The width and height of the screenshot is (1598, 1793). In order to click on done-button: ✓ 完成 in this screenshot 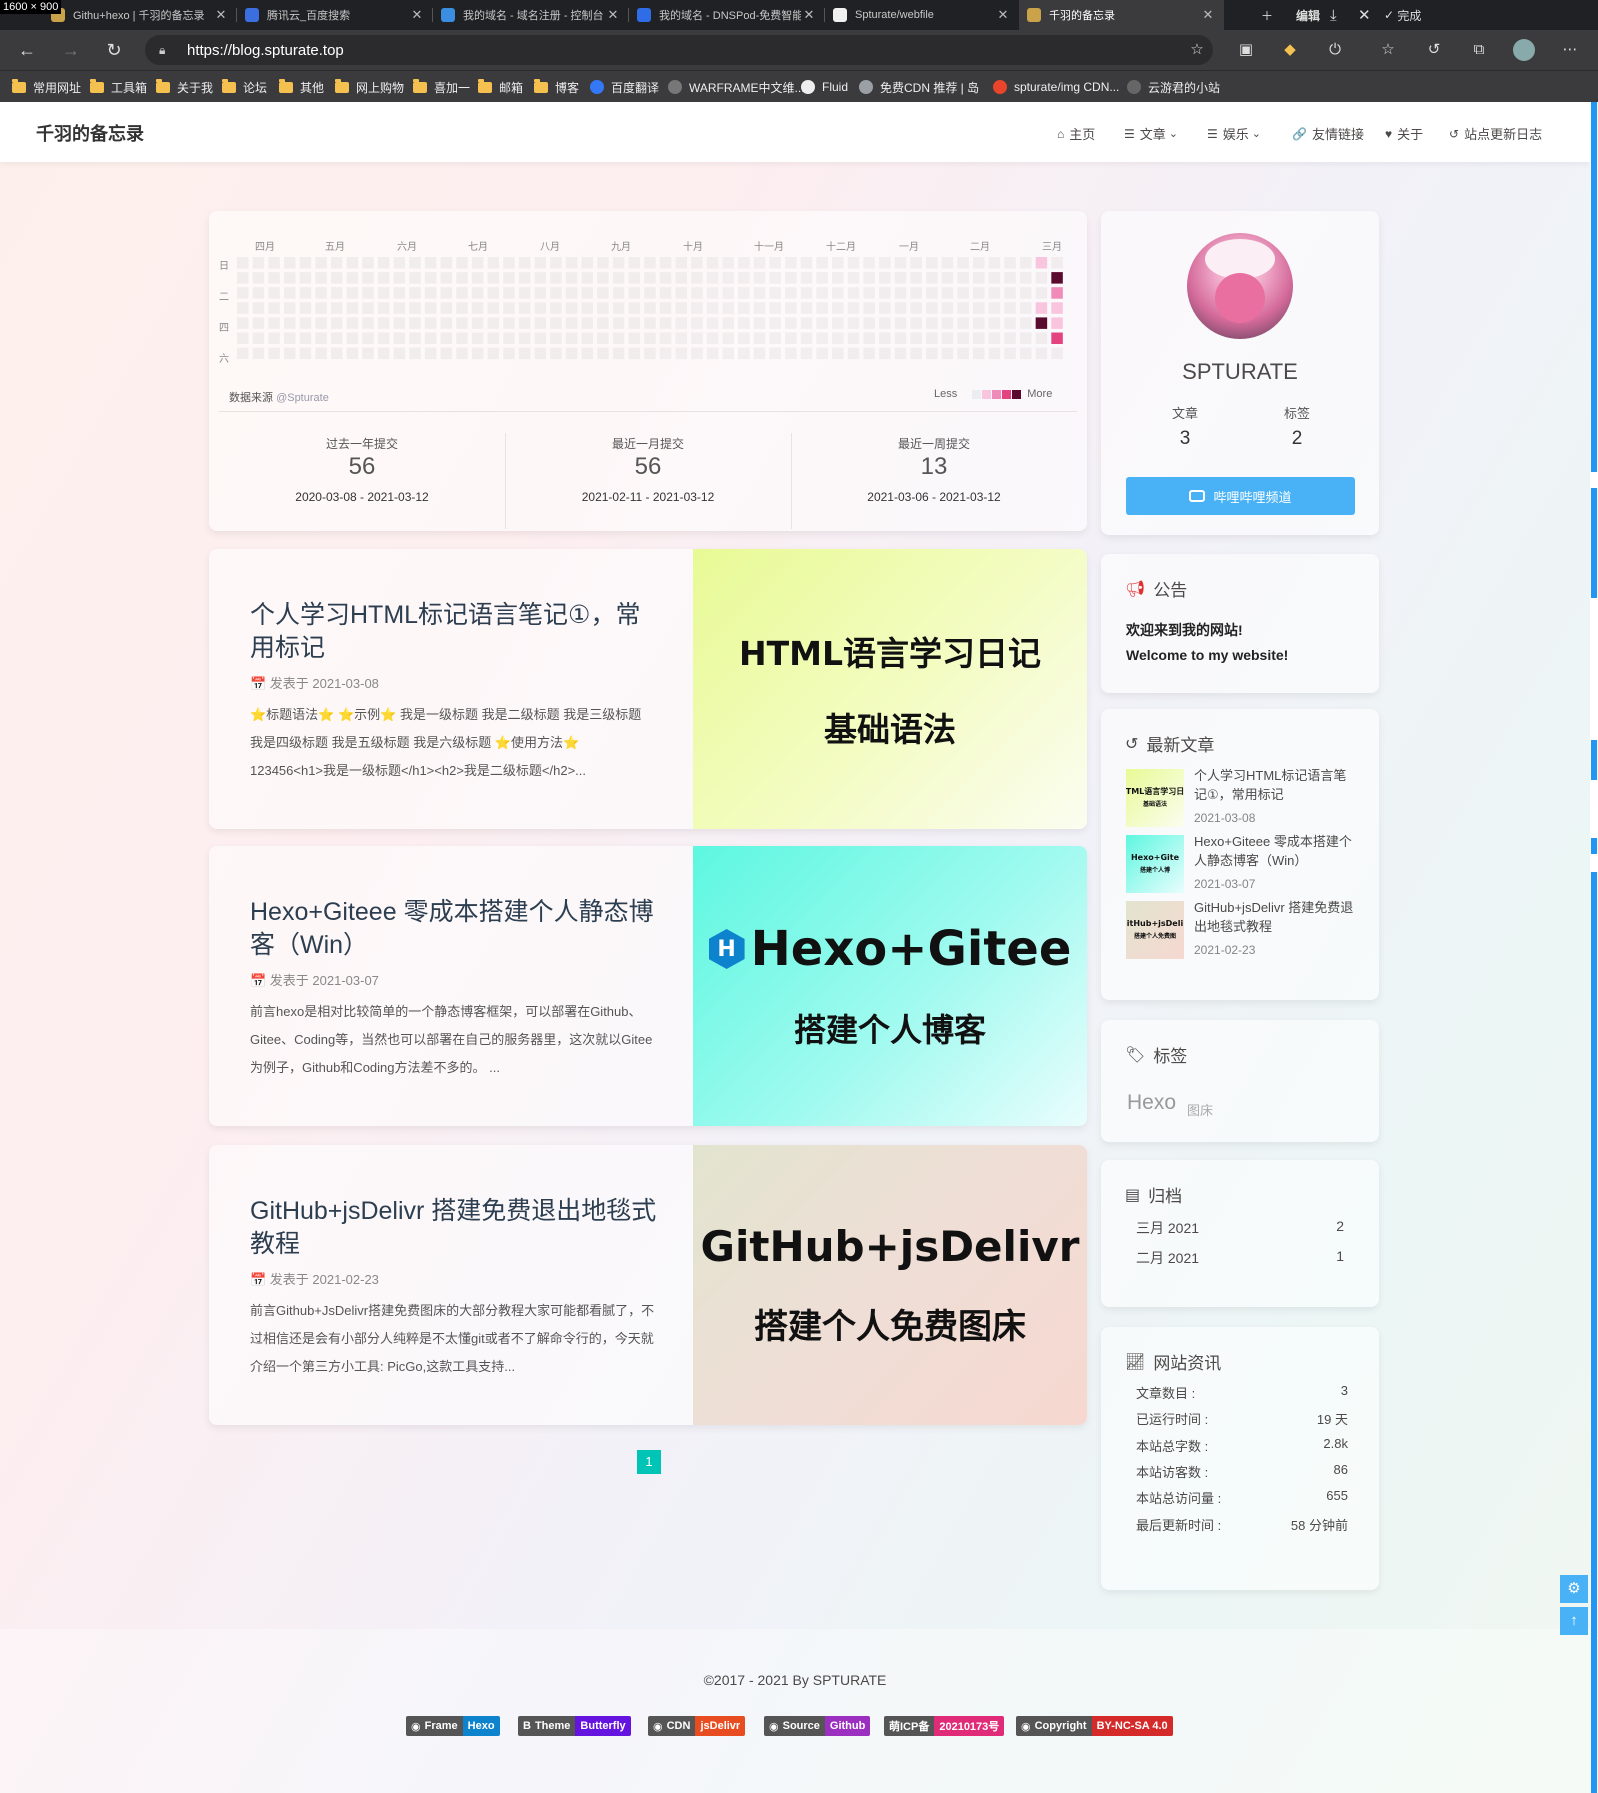, I will do `click(1402, 15)`.